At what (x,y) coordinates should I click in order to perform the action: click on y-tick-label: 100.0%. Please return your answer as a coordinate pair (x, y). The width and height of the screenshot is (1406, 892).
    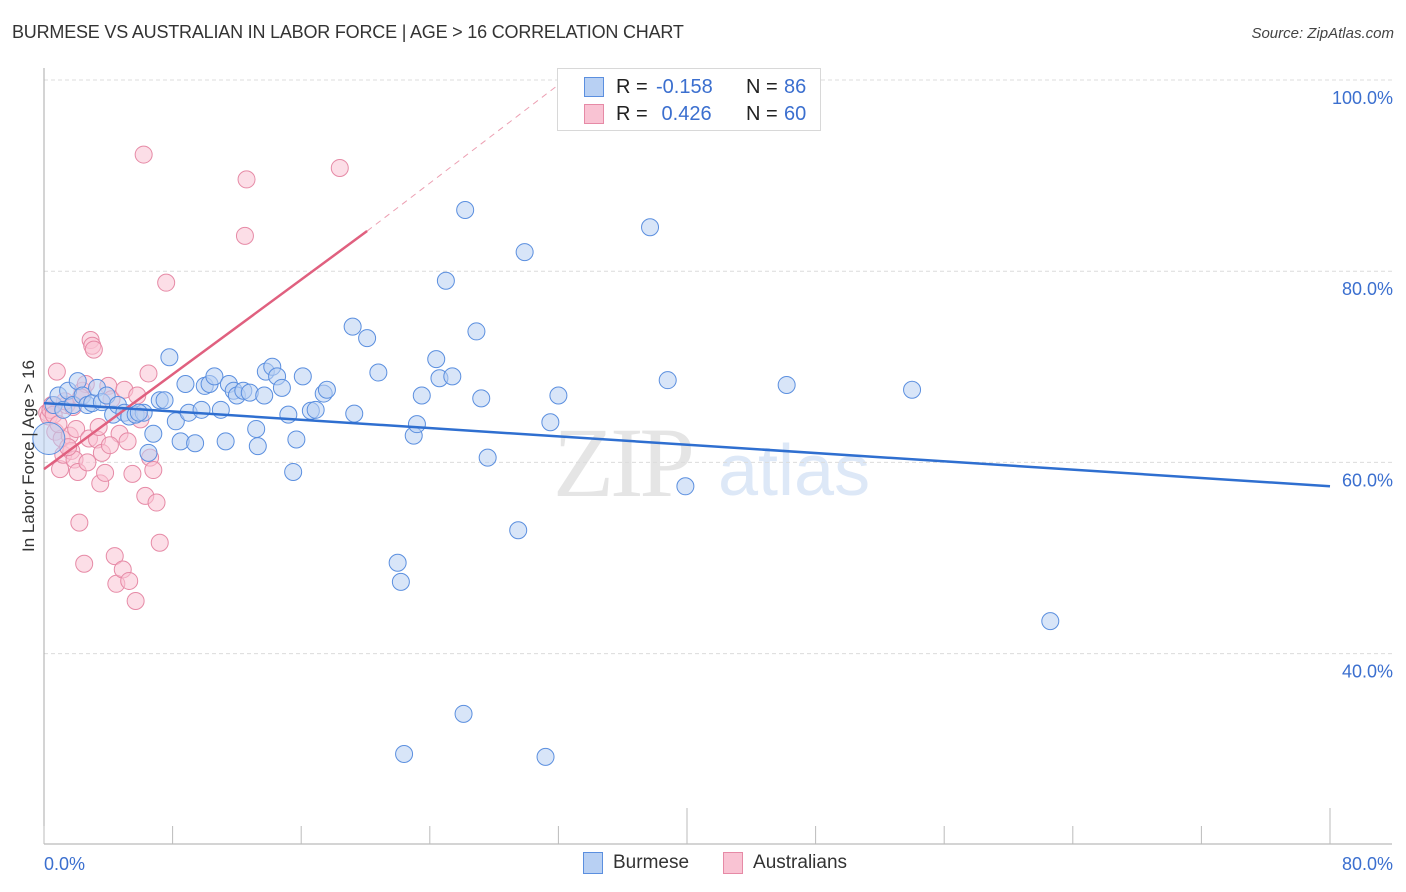
    Looking at the image, I should click on (1362, 98).